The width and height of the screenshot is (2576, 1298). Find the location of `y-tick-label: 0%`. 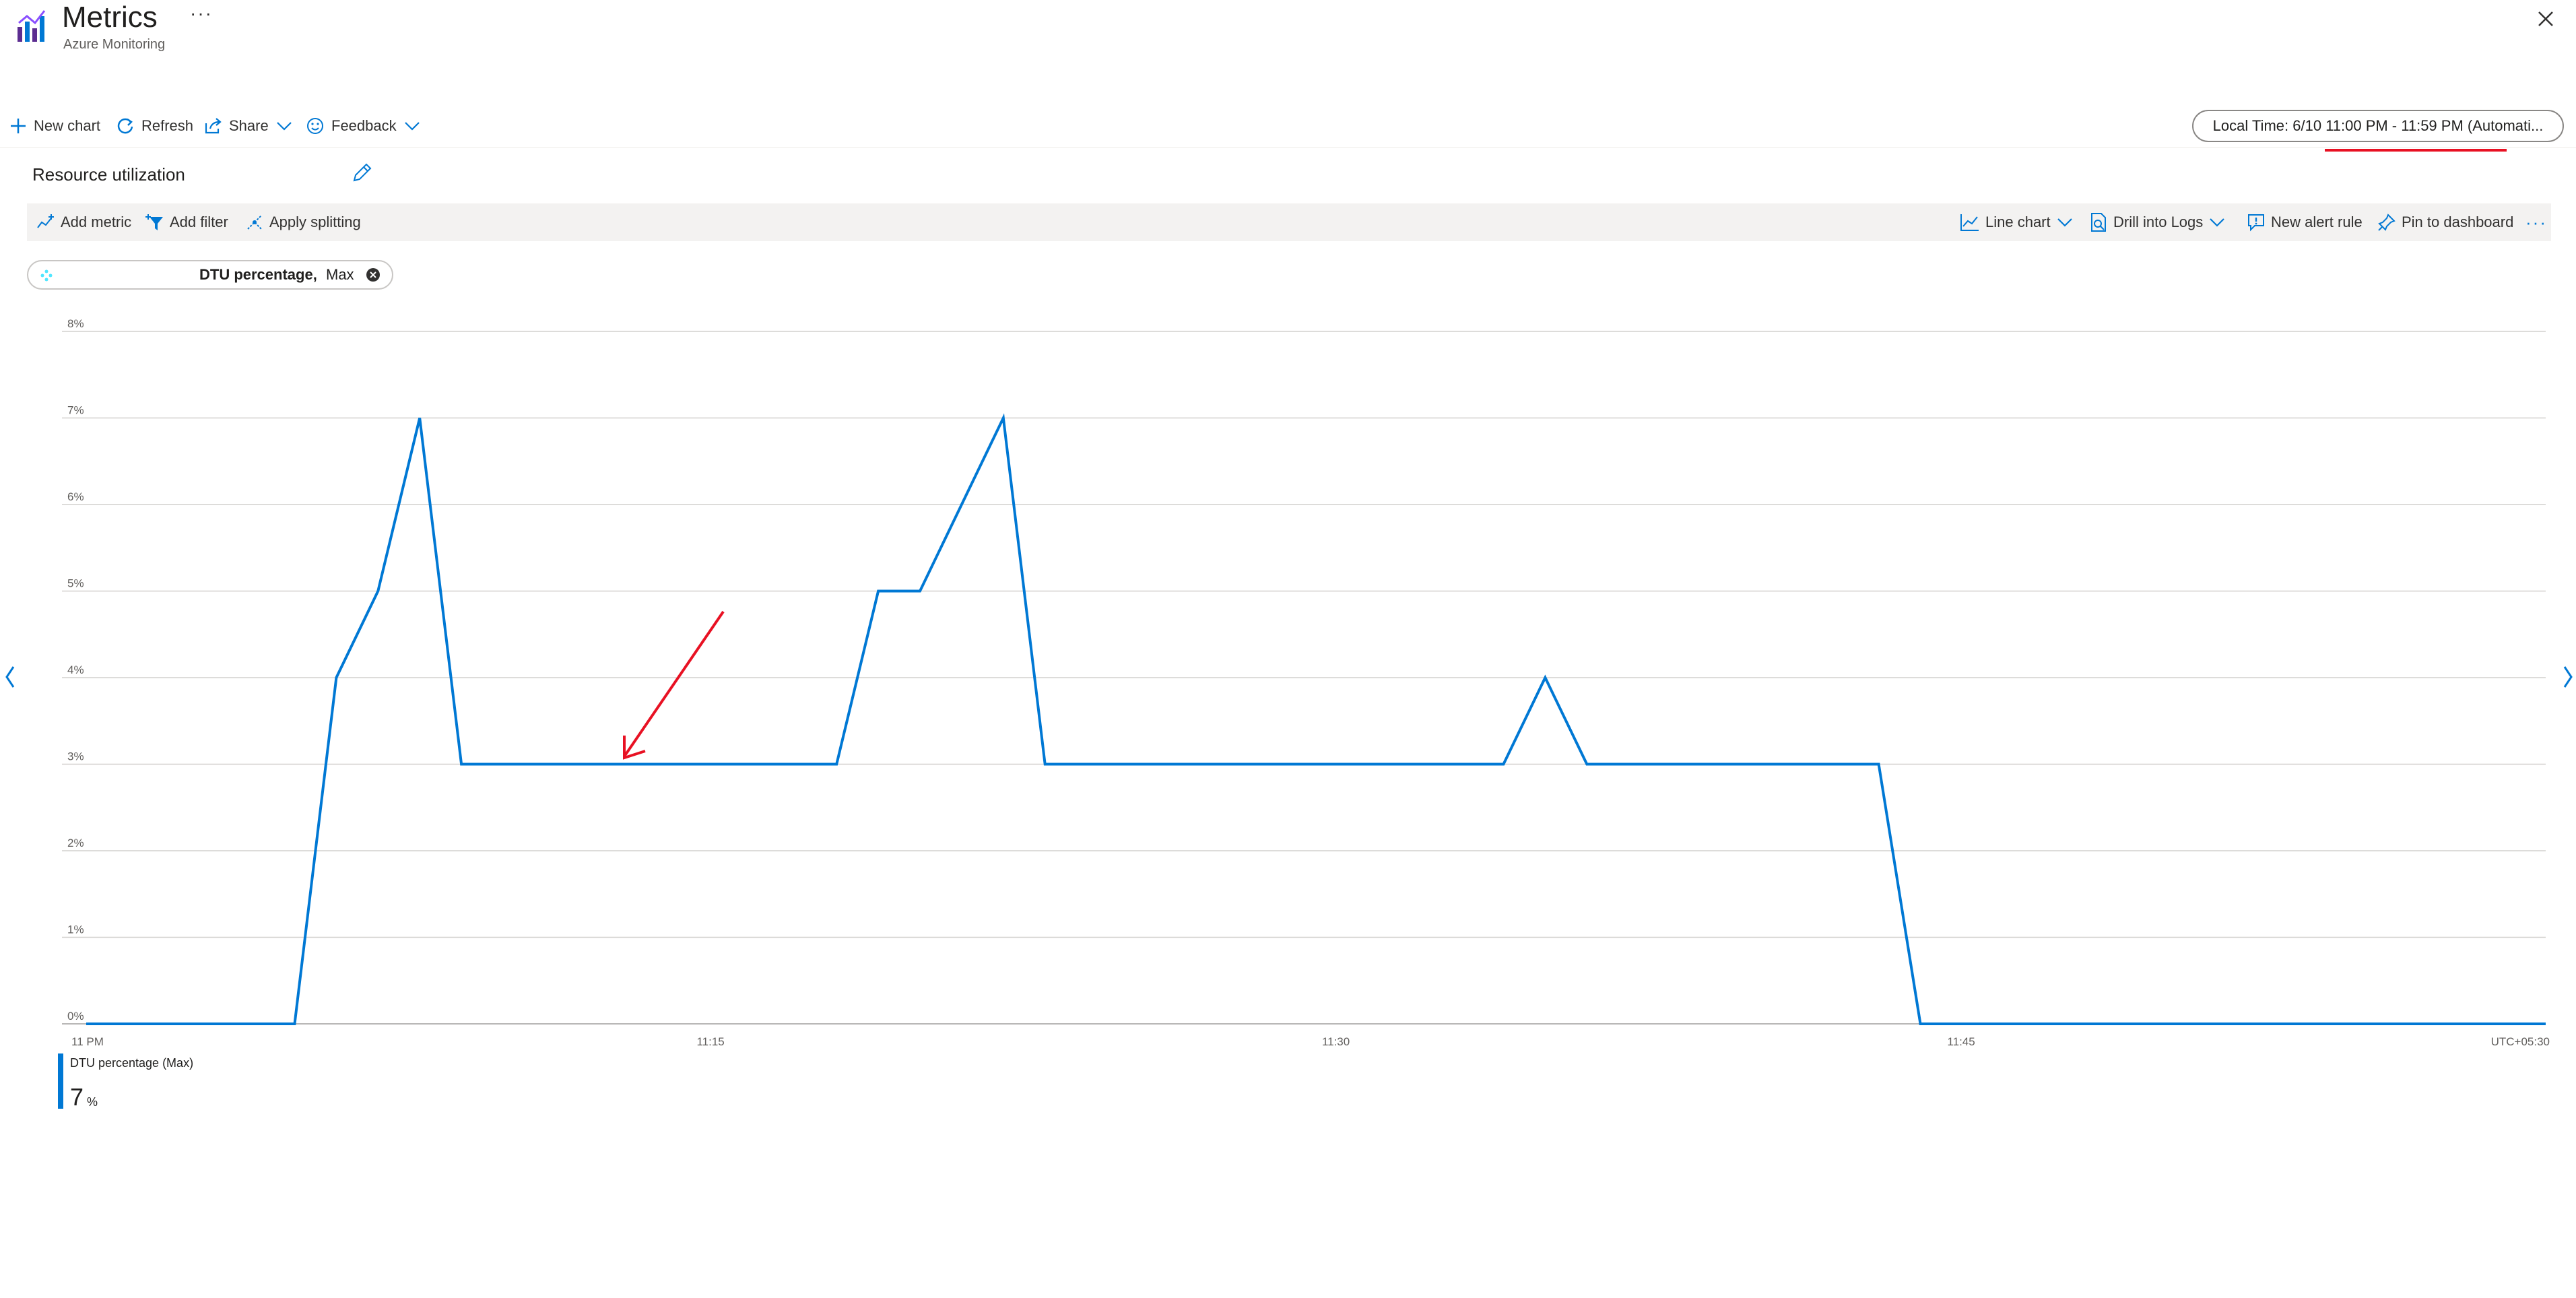

y-tick-label: 0% is located at coordinates (75, 1016).